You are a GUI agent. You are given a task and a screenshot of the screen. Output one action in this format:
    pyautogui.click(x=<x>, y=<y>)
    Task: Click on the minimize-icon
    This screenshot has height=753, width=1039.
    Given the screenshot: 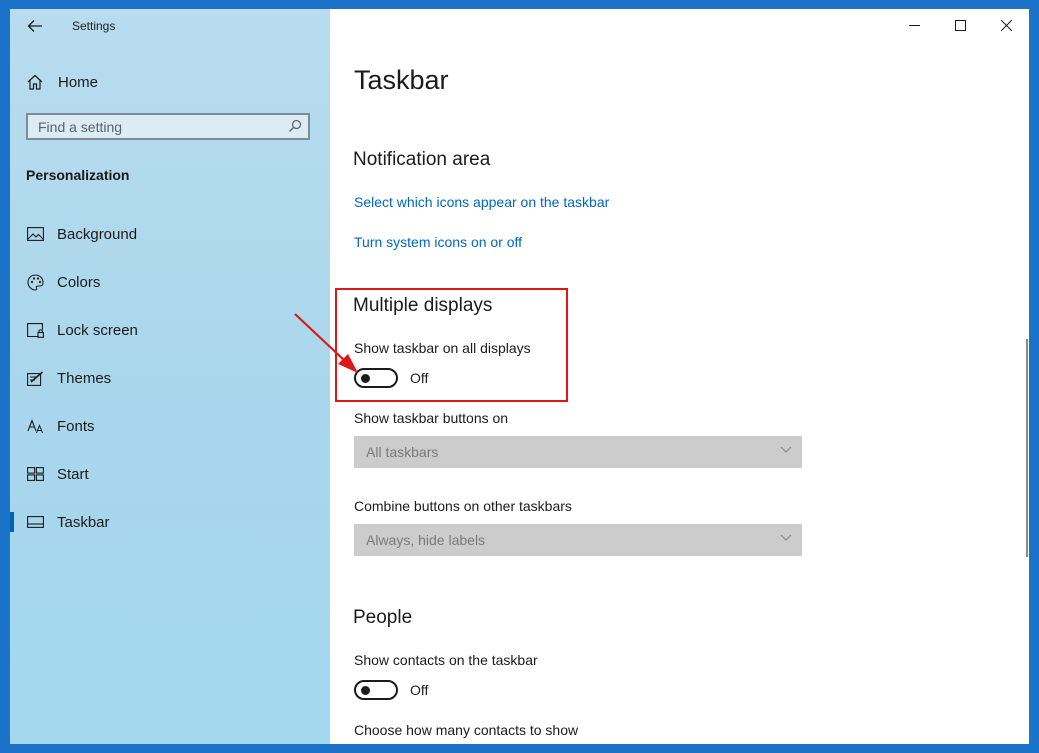 What is the action you would take?
    pyautogui.click(x=914, y=25)
    